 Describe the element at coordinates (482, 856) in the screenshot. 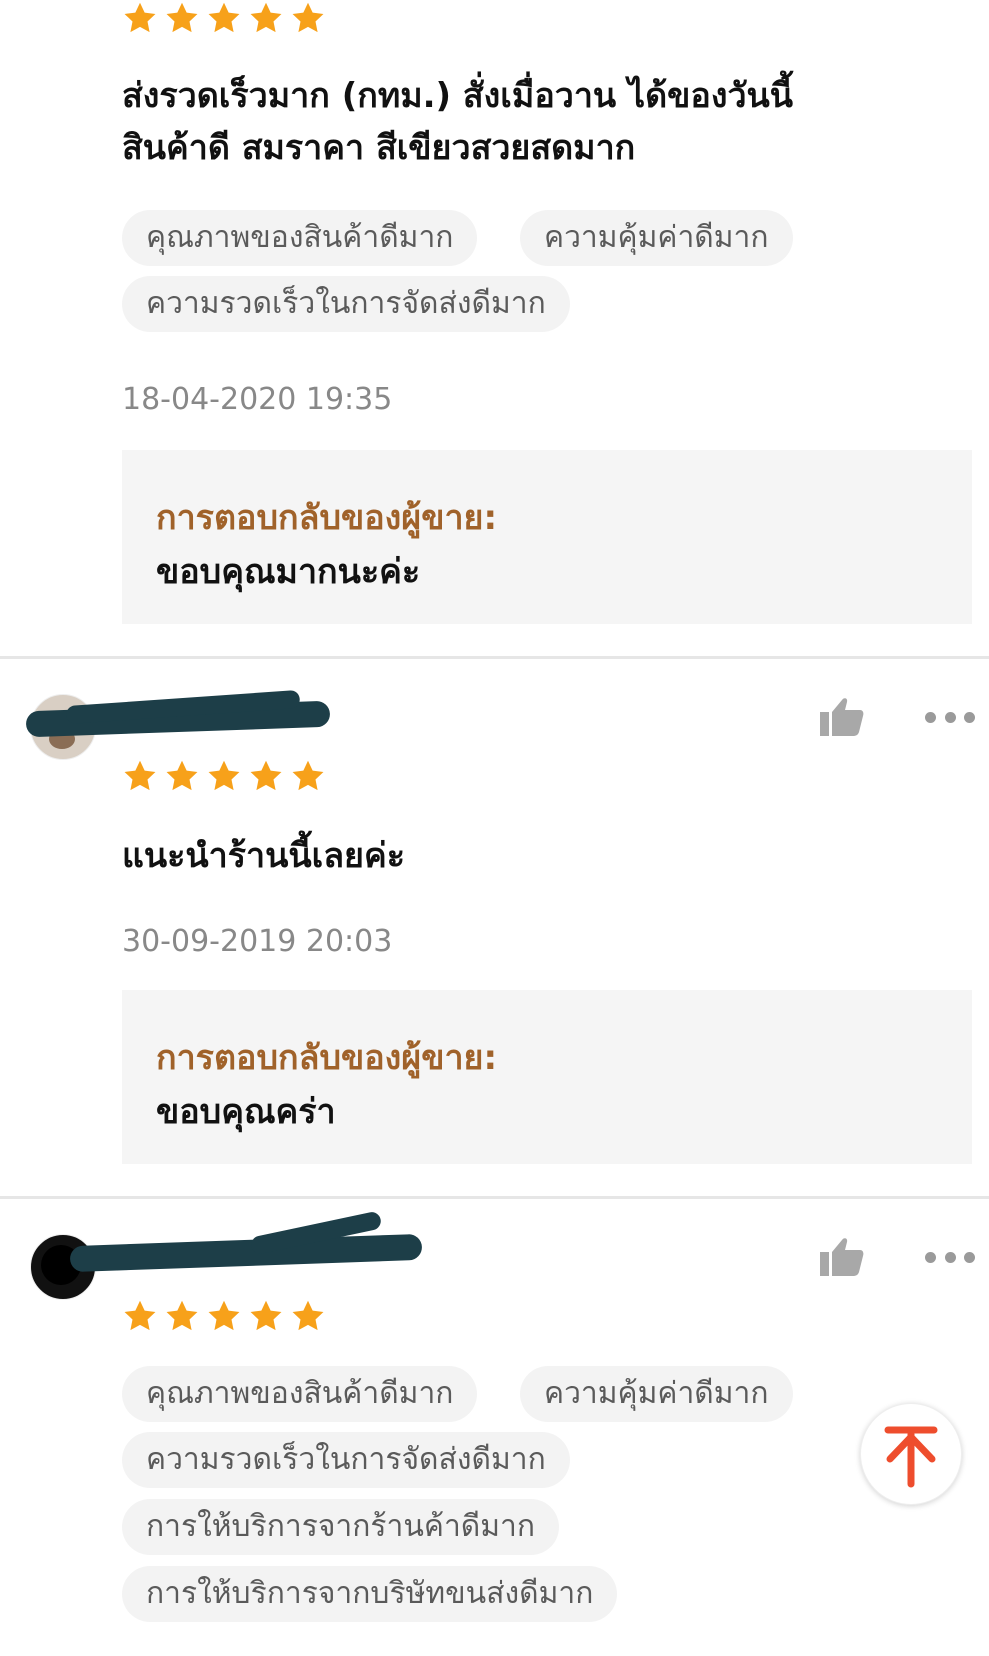

I see `review-comment: แนะนำร้านนี้เลยค่ะ` at that location.